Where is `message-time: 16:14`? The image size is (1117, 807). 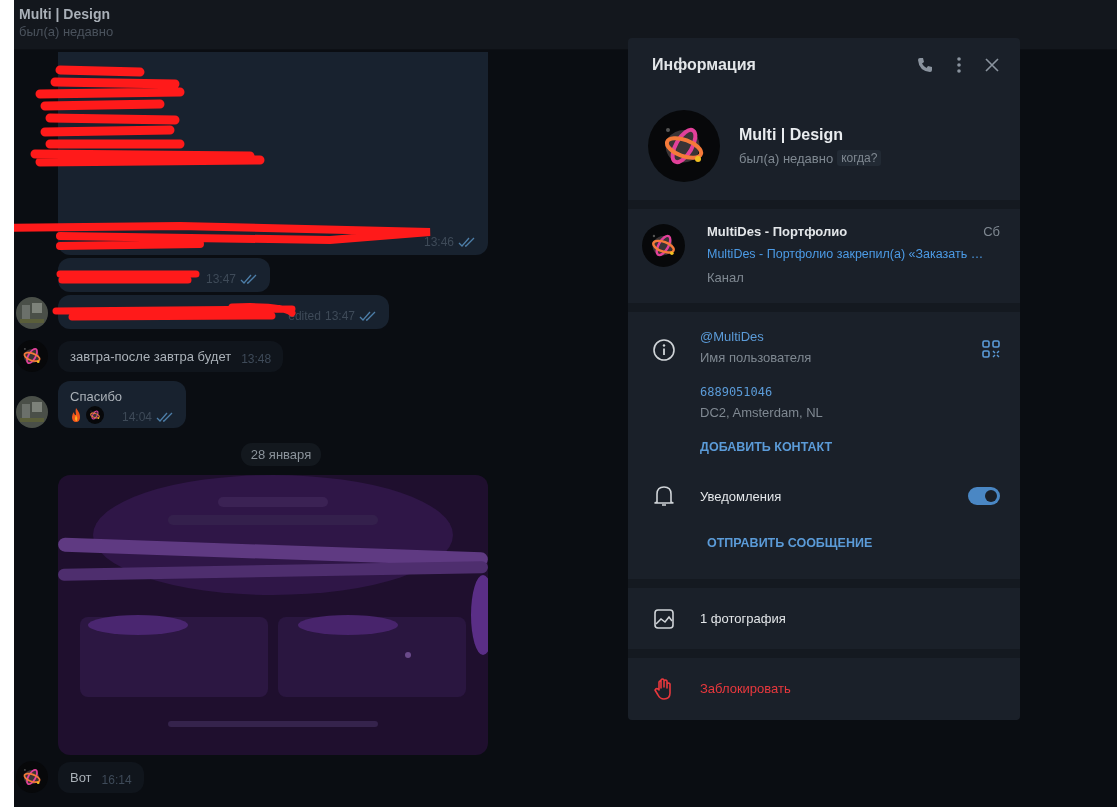
message-time: 16:14 is located at coordinates (116, 780).